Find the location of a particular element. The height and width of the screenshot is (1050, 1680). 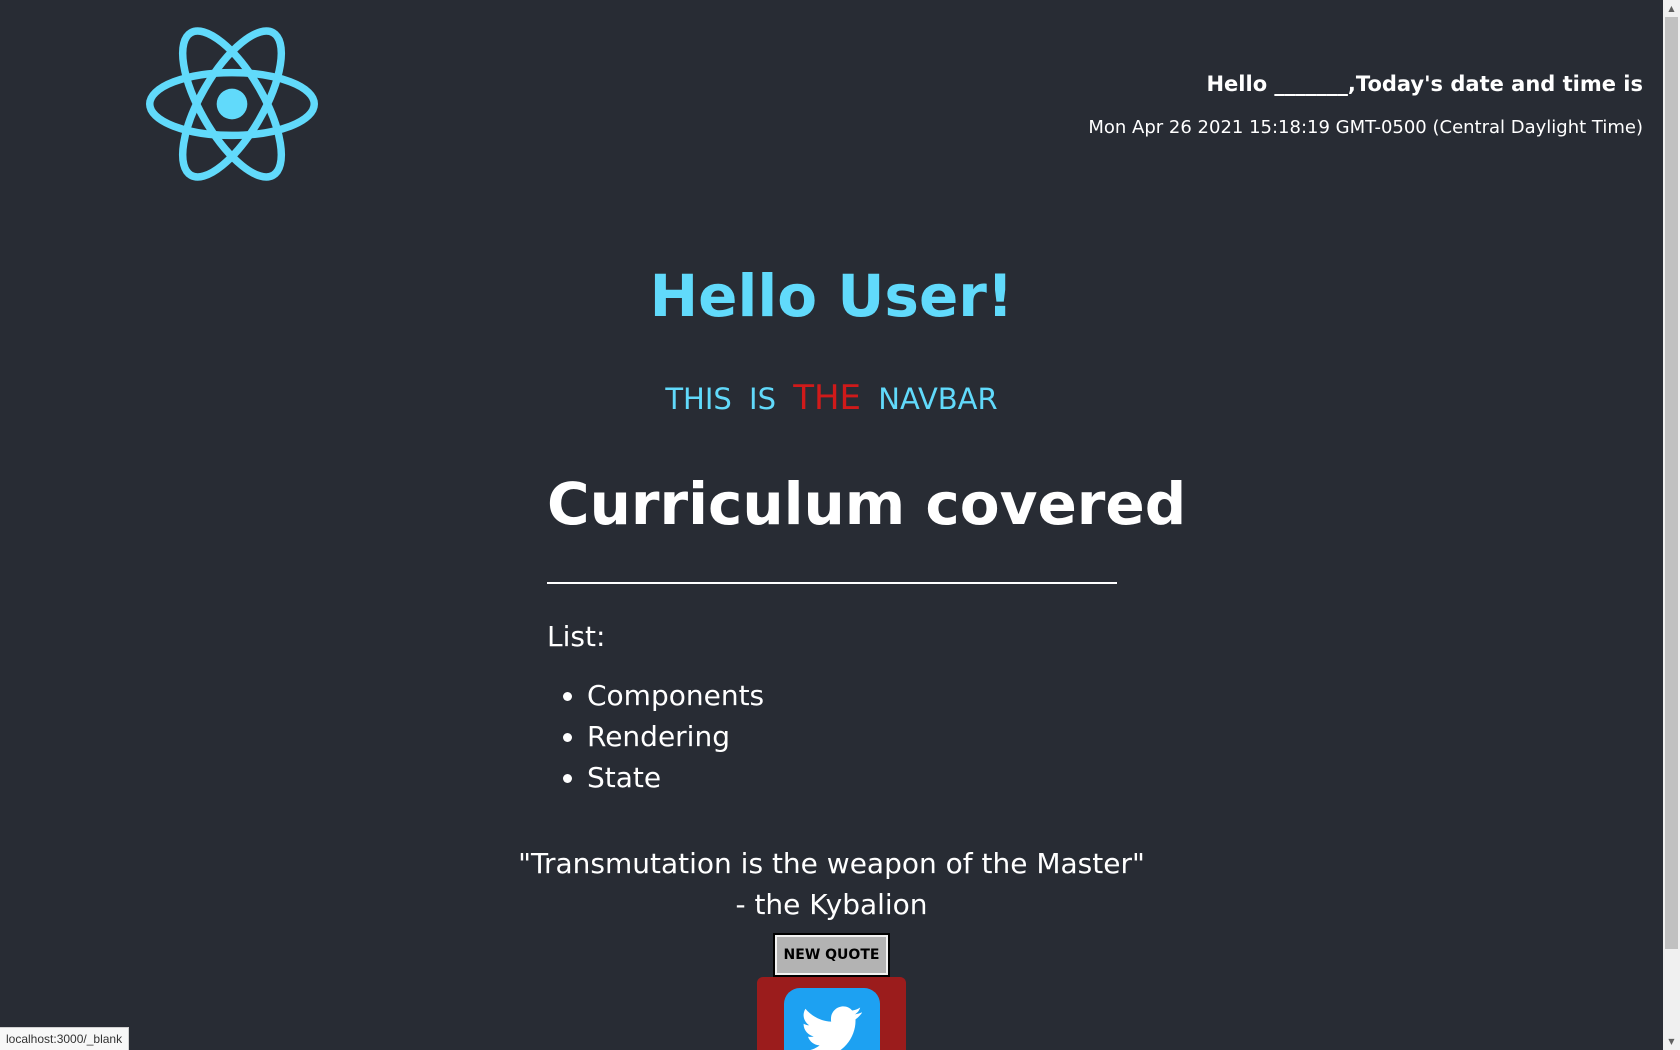

tweet-quote-button is located at coordinates (832, 1019).